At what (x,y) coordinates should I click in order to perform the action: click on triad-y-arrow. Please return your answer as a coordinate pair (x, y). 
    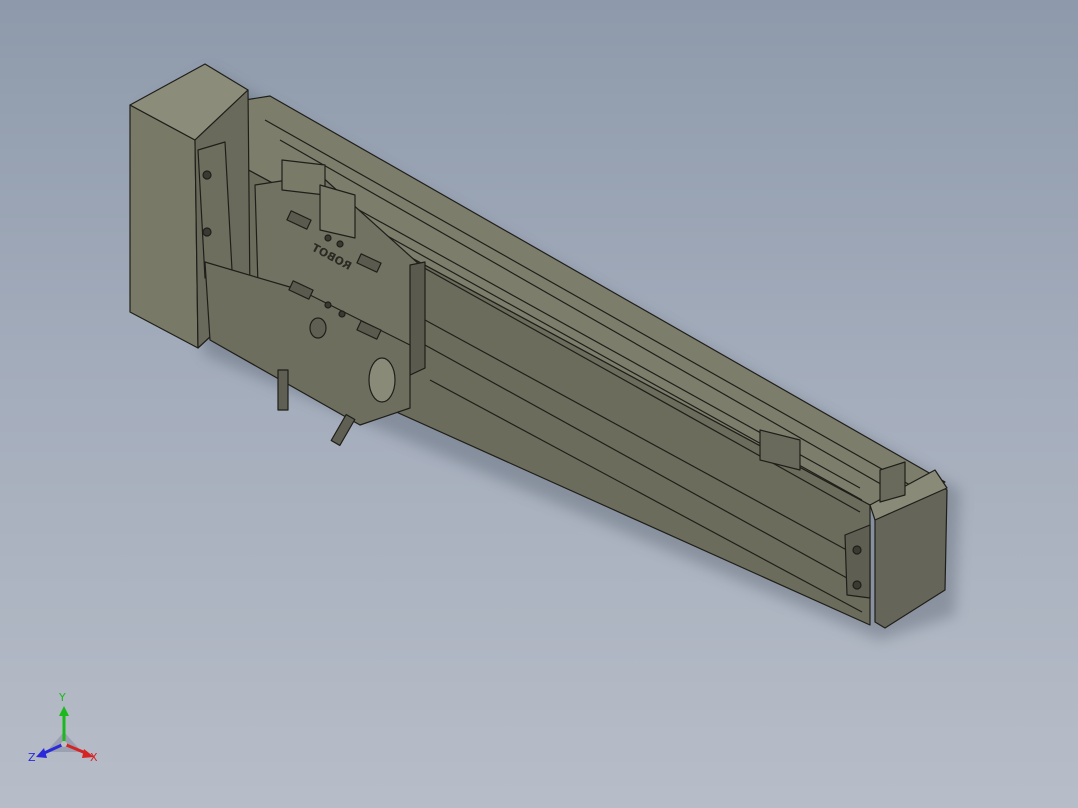
    Looking at the image, I should click on (64, 711).